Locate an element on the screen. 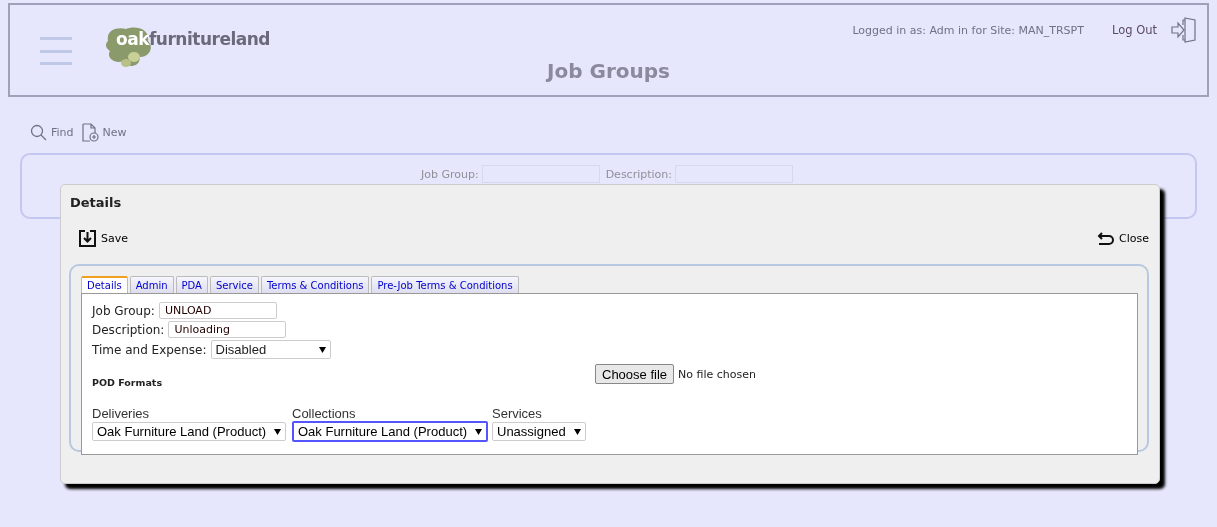  page-title: Job Groups is located at coordinates (608, 71).